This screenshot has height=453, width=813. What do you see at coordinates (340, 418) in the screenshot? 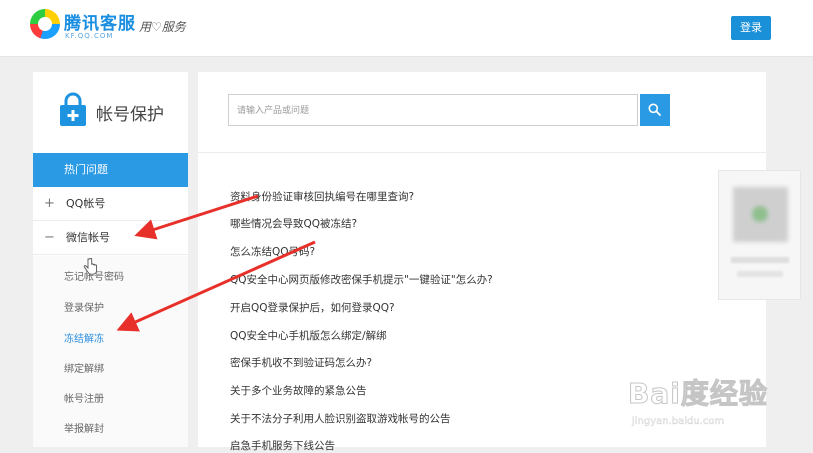
I see `question-link: 关于不法分子利用人脸识别盗取游戏帐号的公告` at bounding box center [340, 418].